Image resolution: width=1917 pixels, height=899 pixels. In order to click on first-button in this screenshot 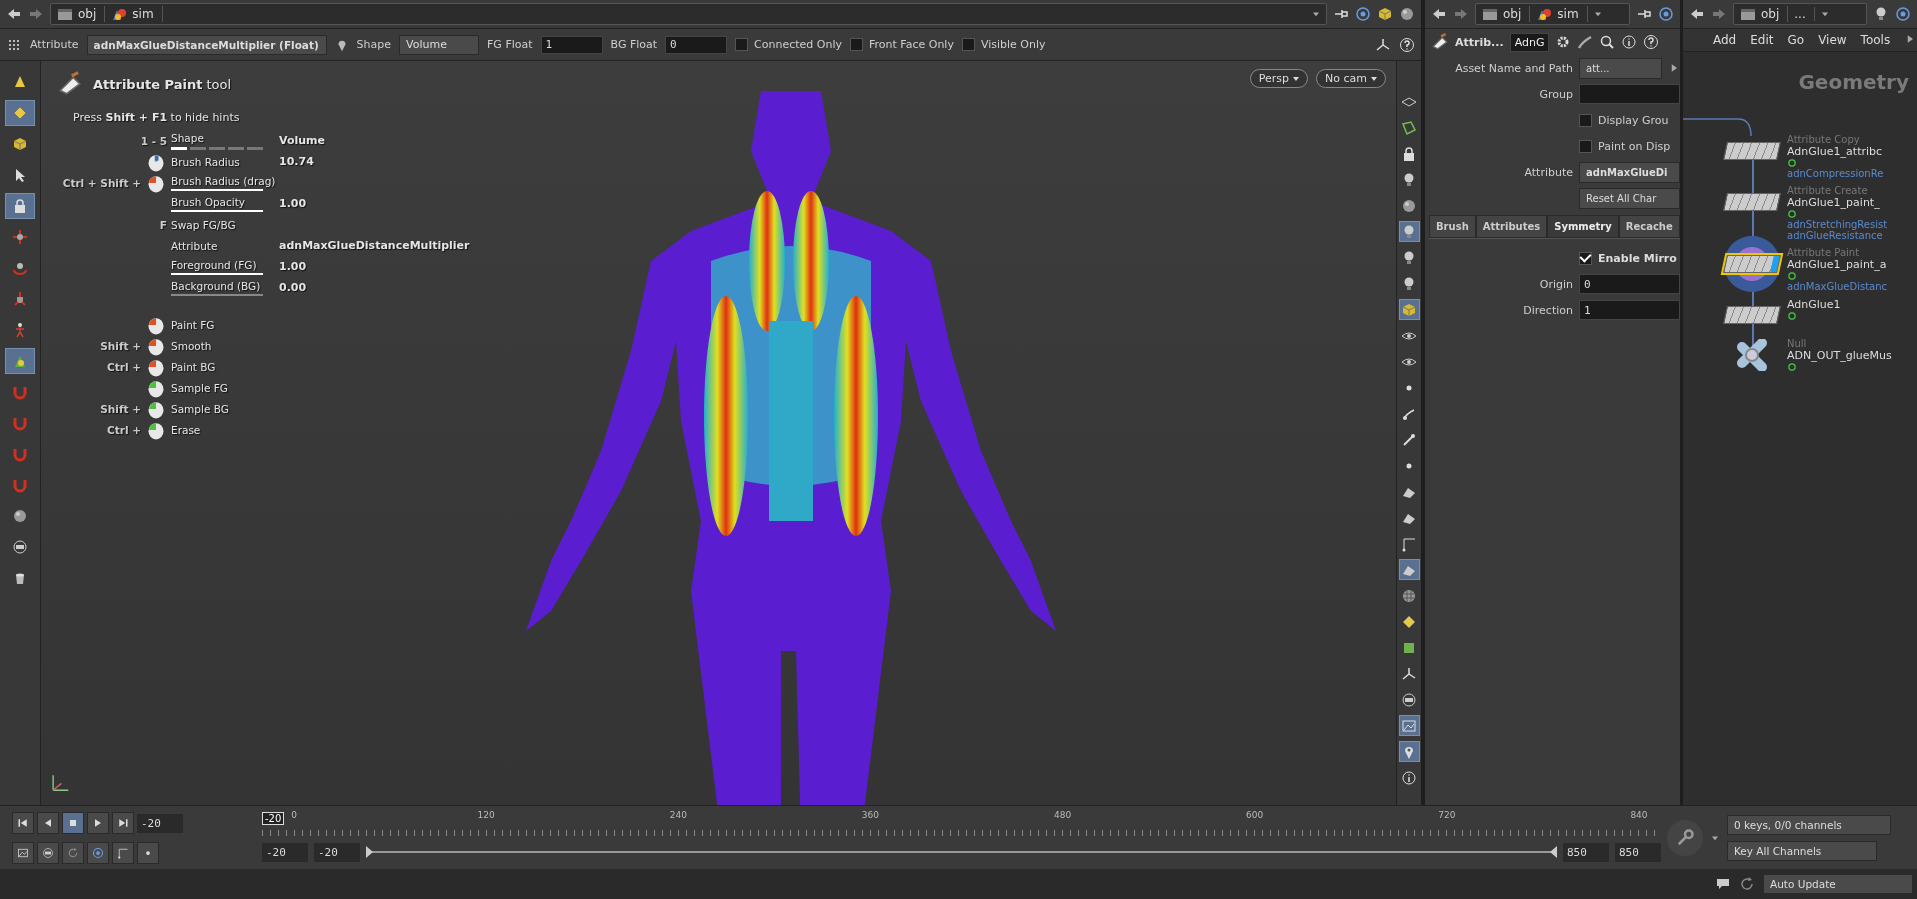, I will do `click(23, 823)`.